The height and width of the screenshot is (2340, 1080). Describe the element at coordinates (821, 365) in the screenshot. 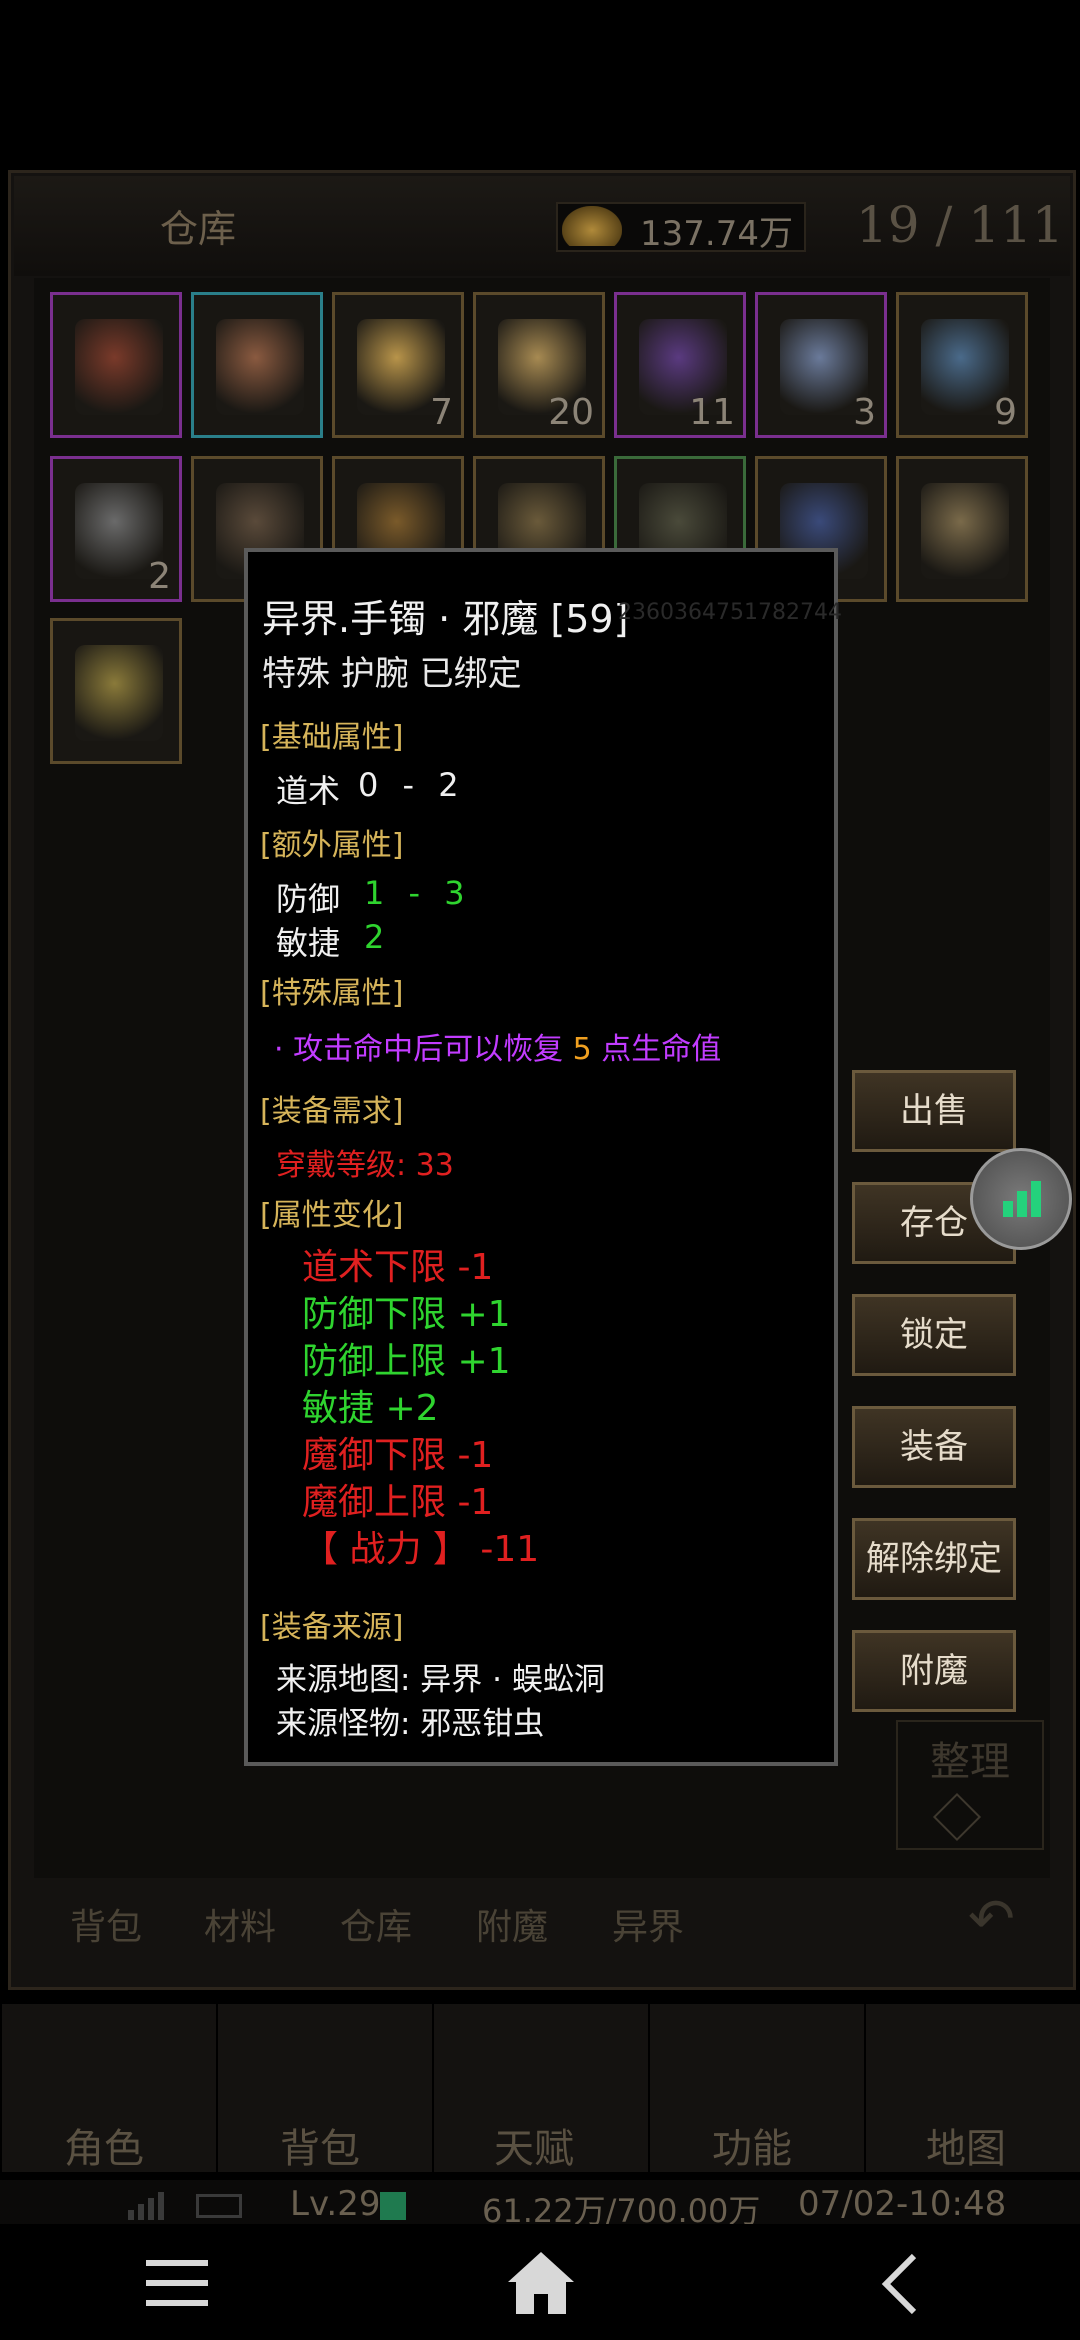

I see `item-slot: 3` at that location.